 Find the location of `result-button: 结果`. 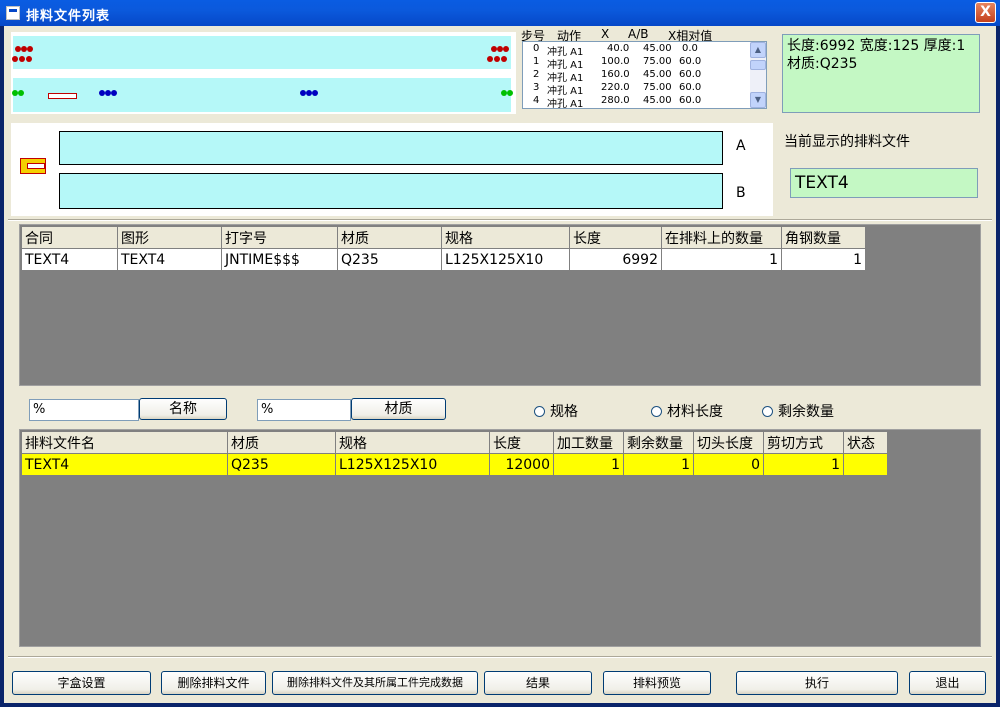

result-button: 结果 is located at coordinates (538, 683).